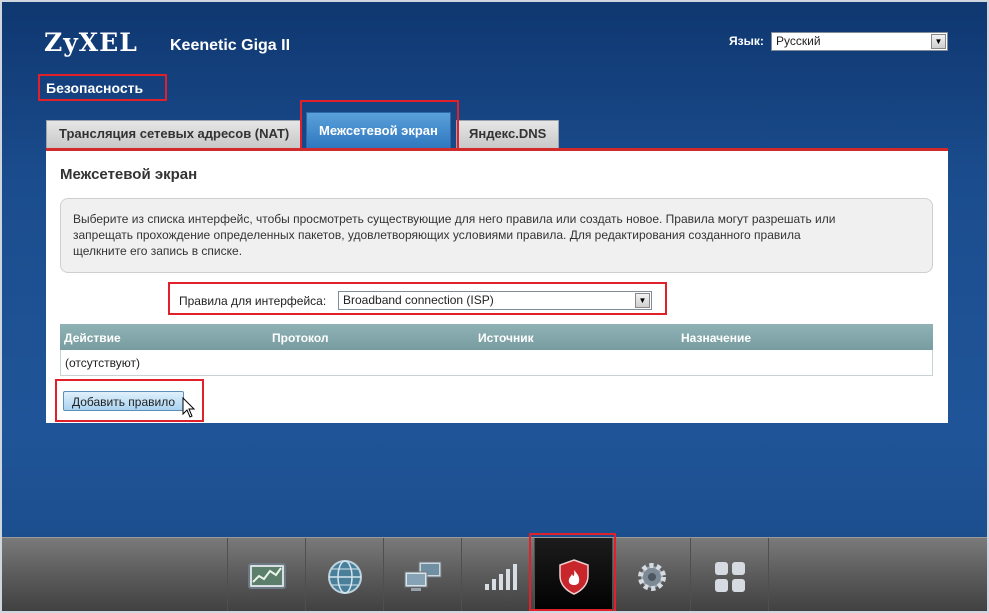 The width and height of the screenshot is (989, 613). What do you see at coordinates (798, 41) in the screenshot?
I see `language-value: Русский` at bounding box center [798, 41].